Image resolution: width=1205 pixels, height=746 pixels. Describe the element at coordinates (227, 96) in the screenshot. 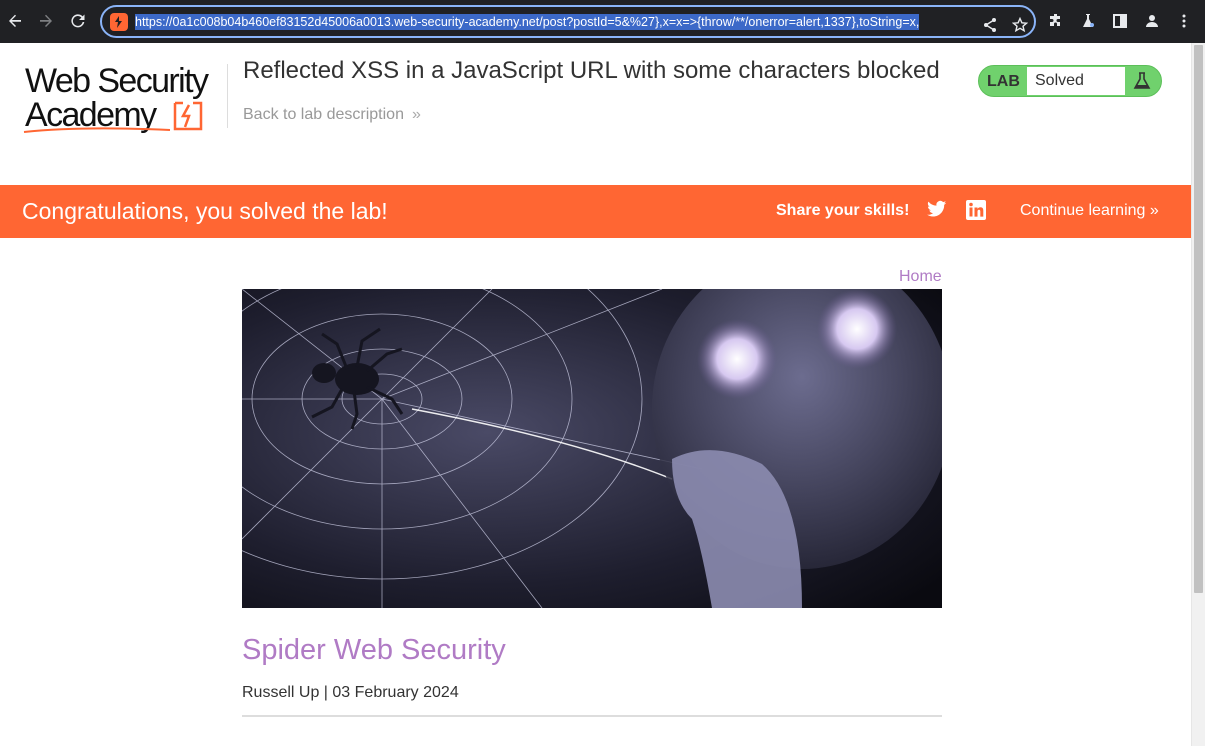

I see `header-divider` at that location.